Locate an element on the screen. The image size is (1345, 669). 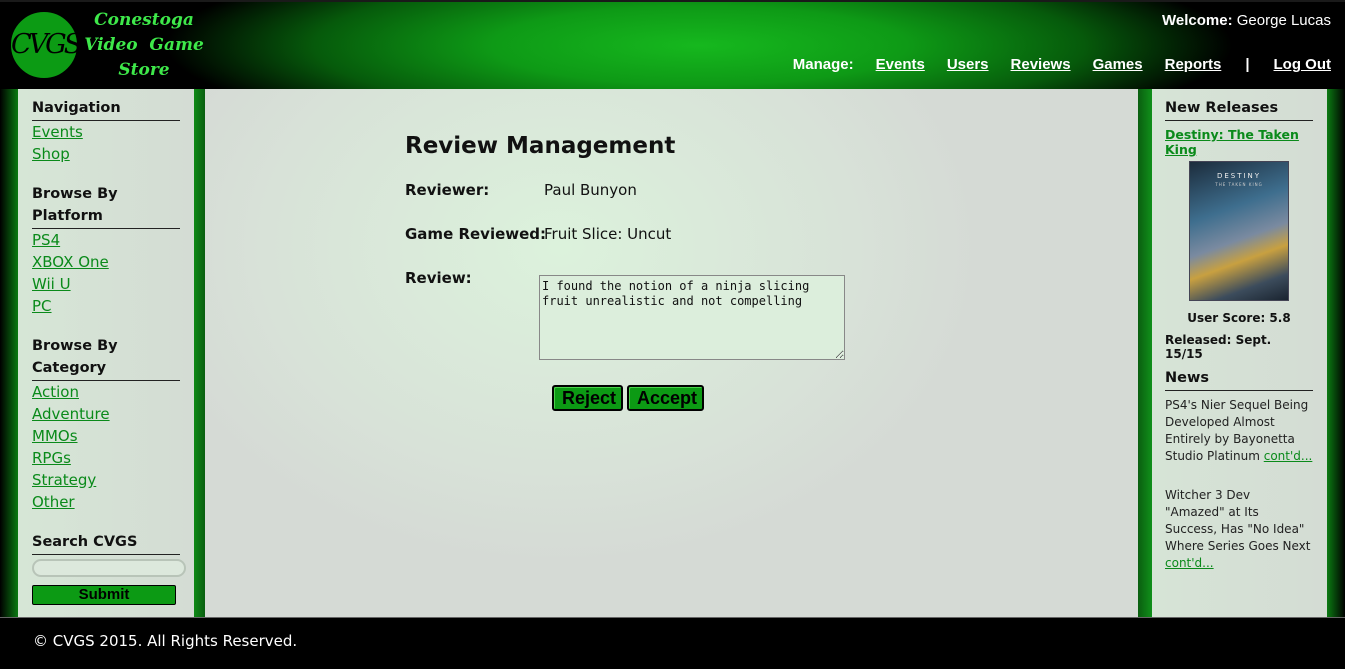
category-link-rpgs: RPGs is located at coordinates (51, 458).